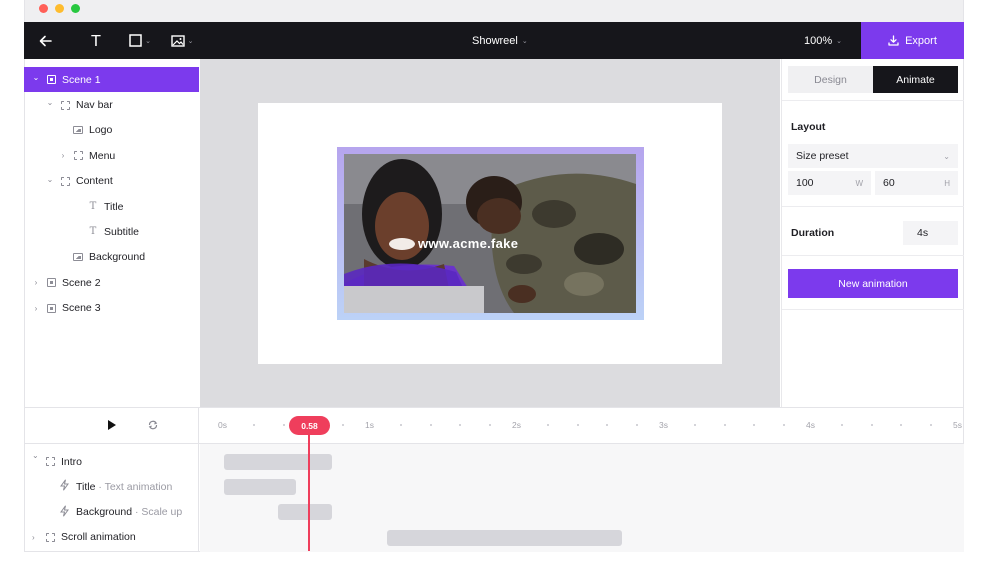  I want to click on top-toolbar: T ⌄ ⌄ Showreel ⌄ 100% ⌄ Export, so click(494, 40).